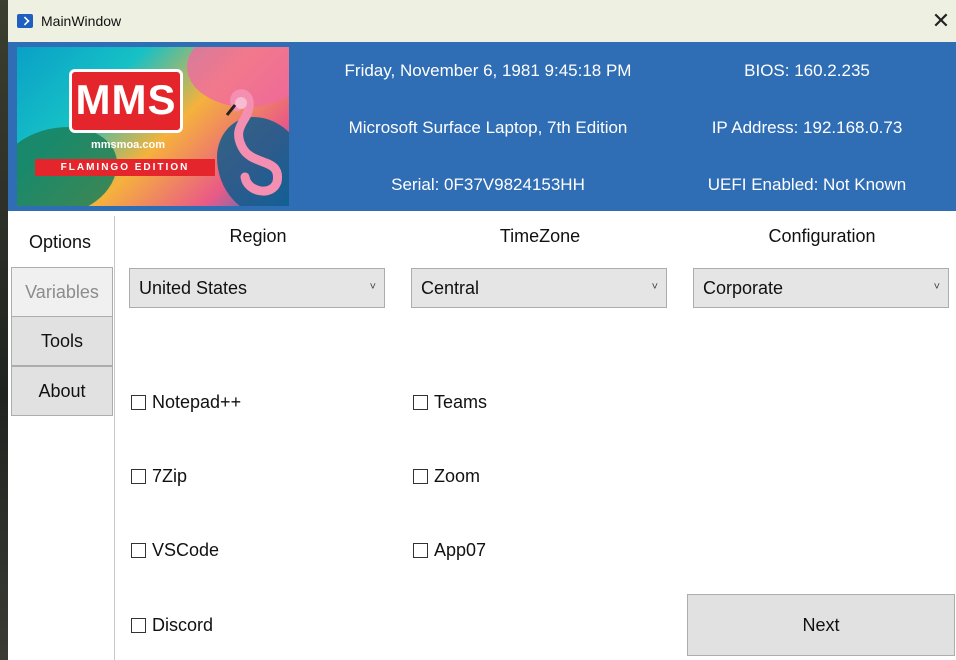 This screenshot has width=956, height=660. What do you see at coordinates (807, 70) in the screenshot?
I see `bios-text: BIOS: 160.2.235` at bounding box center [807, 70].